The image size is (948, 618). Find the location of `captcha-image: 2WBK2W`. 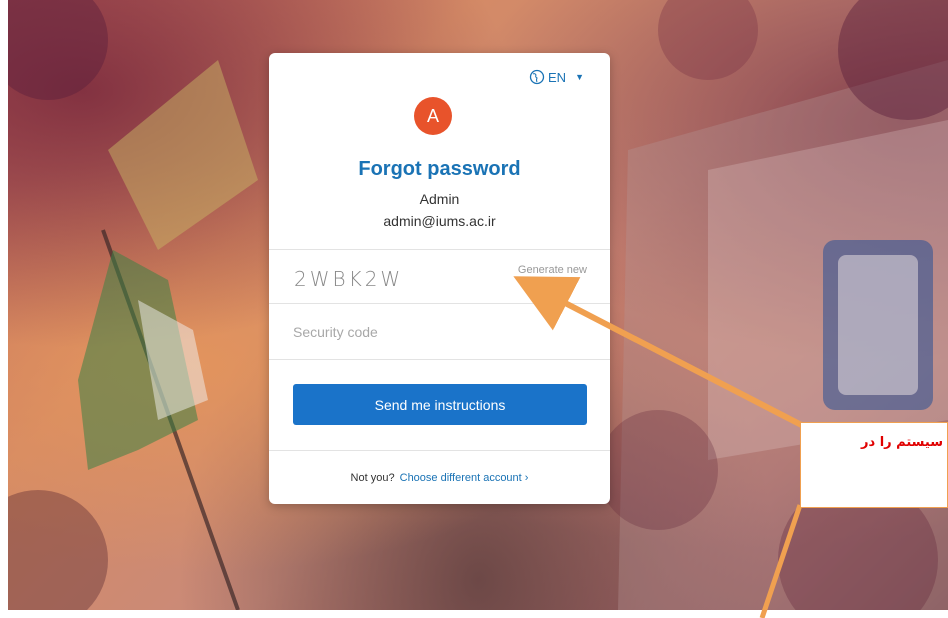

captcha-image: 2WBK2W is located at coordinates (349, 279).